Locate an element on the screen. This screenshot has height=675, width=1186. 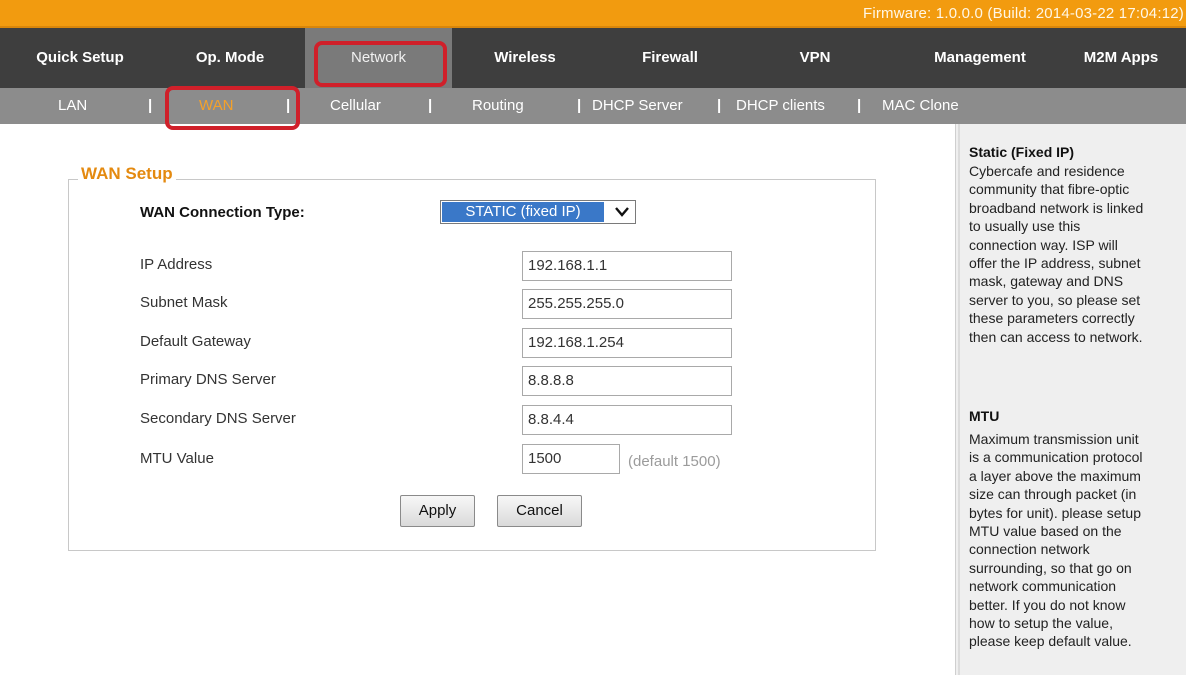
apply-button: Apply is located at coordinates (437, 511).